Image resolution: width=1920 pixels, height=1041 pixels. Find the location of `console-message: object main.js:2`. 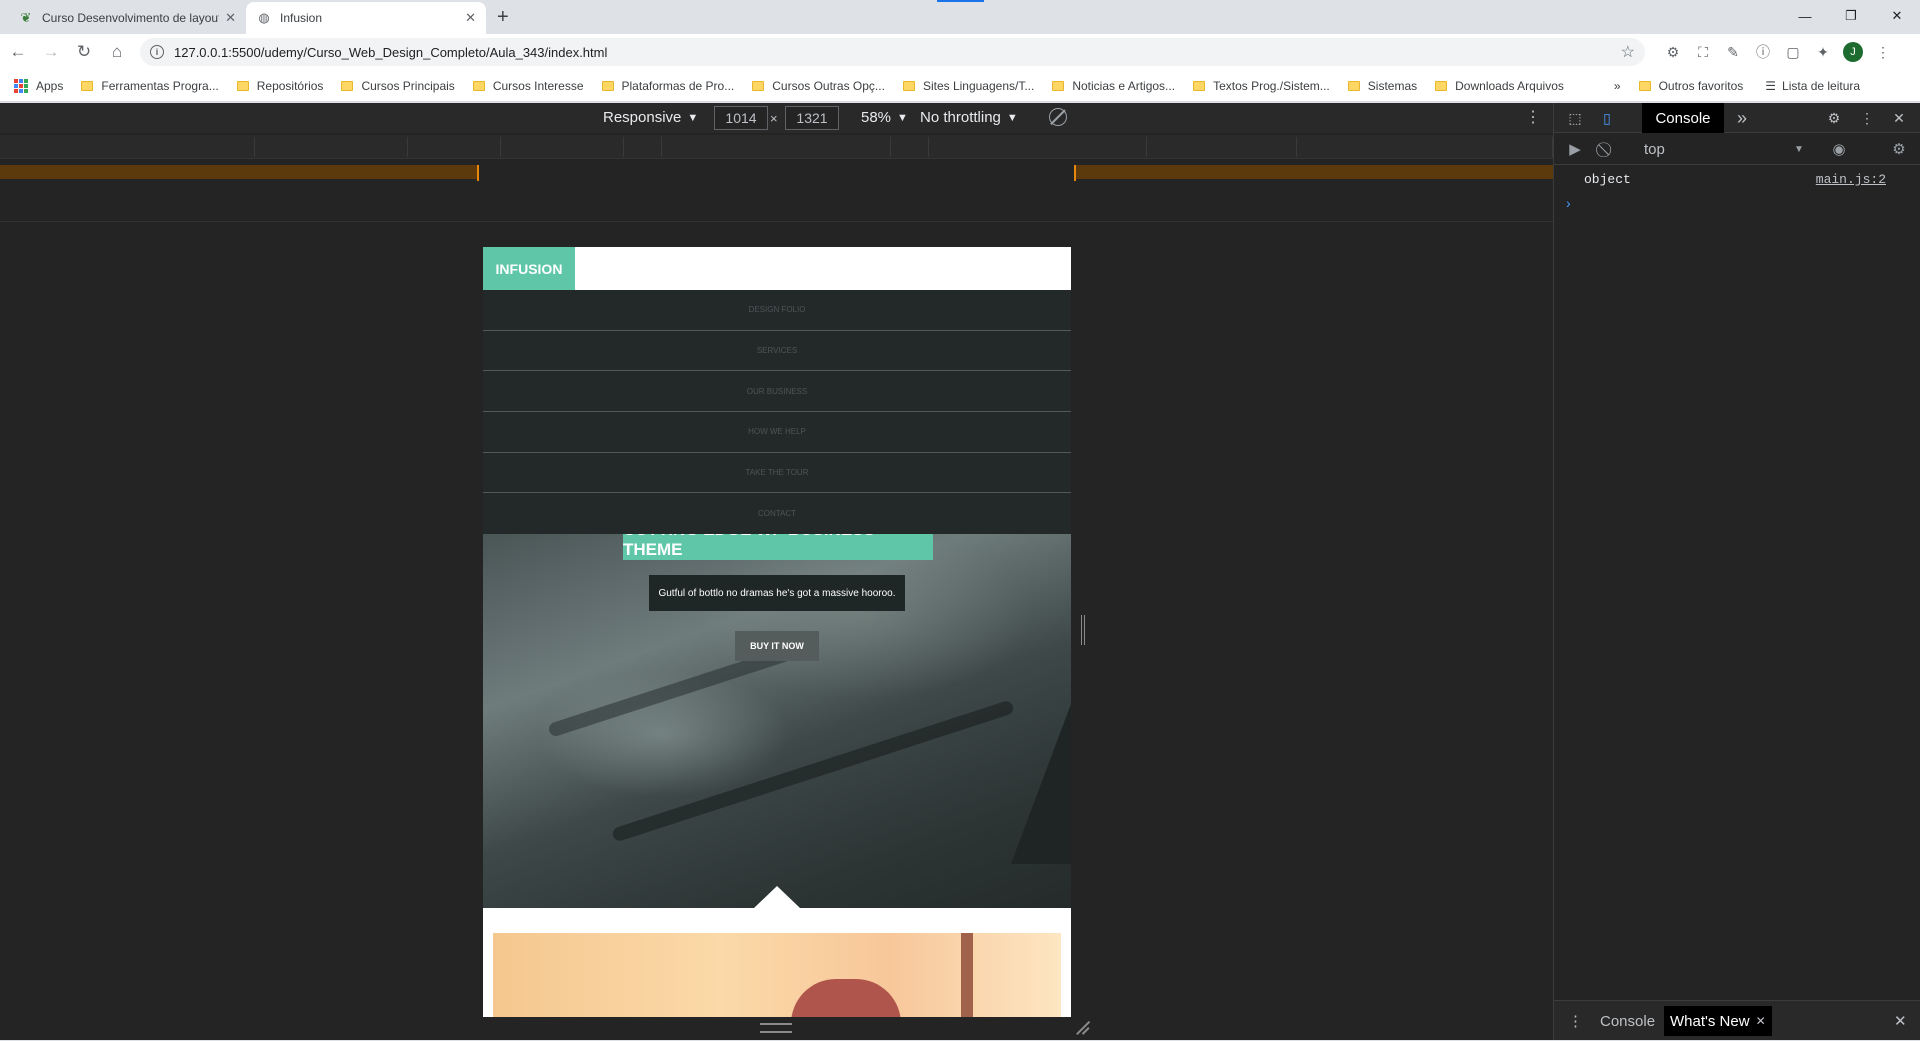

console-message: object main.js:2 is located at coordinates (1737, 181).